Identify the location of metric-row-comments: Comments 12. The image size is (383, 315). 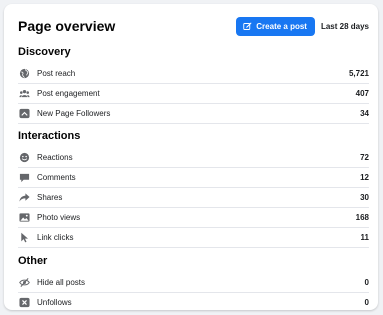
(193, 177).